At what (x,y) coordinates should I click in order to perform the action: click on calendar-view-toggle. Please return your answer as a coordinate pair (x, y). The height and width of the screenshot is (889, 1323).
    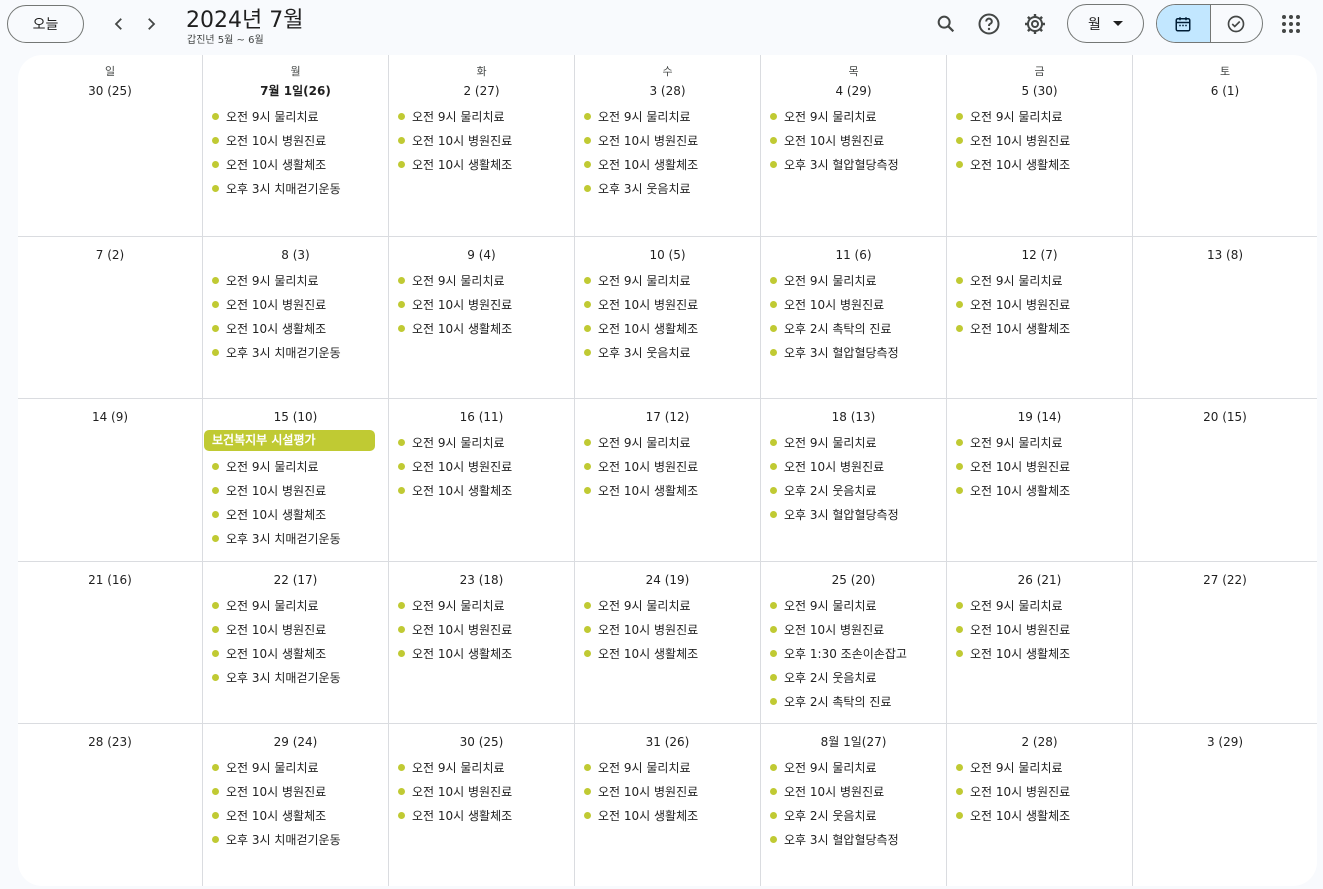
    Looking at the image, I should click on (1183, 23).